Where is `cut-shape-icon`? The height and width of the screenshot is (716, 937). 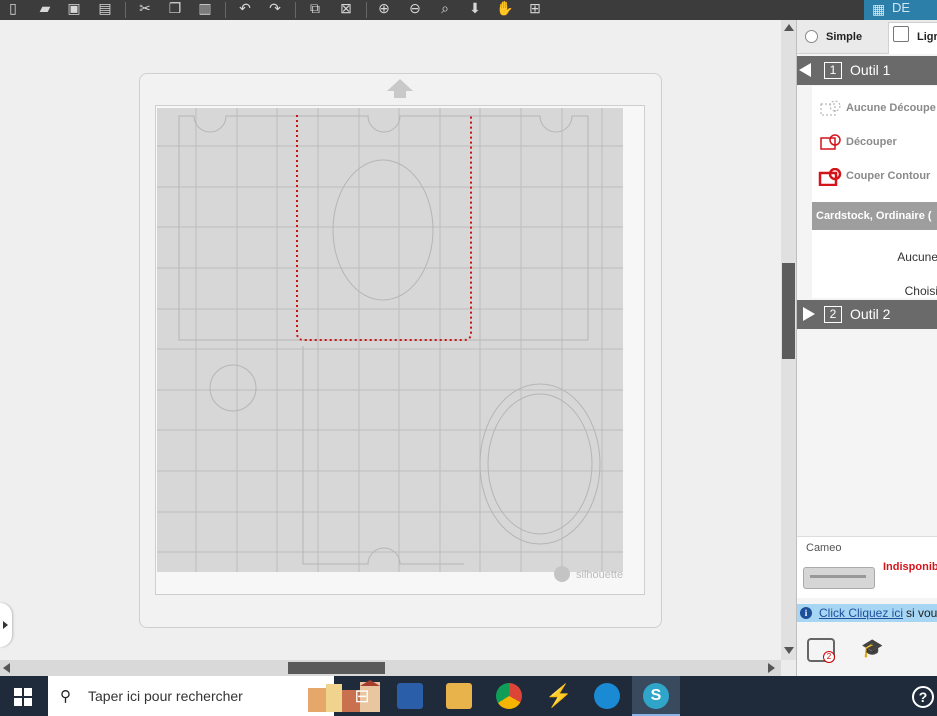
cut-shape-icon is located at coordinates (830, 142).